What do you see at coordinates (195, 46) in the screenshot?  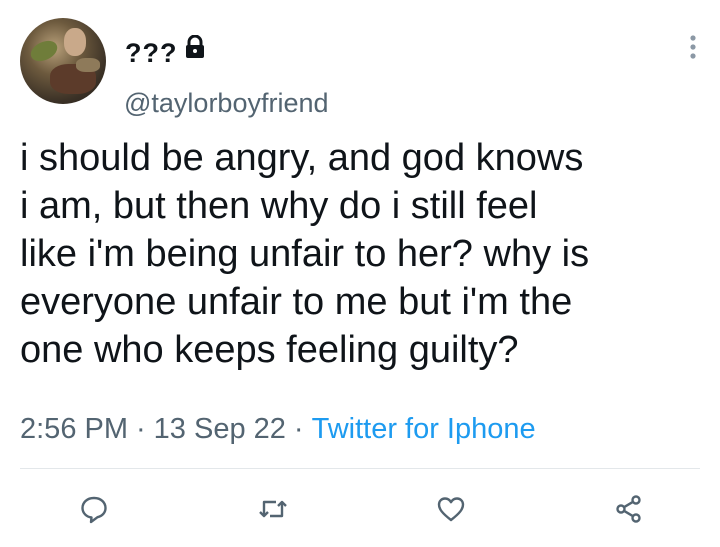 I see `lock-icon` at bounding box center [195, 46].